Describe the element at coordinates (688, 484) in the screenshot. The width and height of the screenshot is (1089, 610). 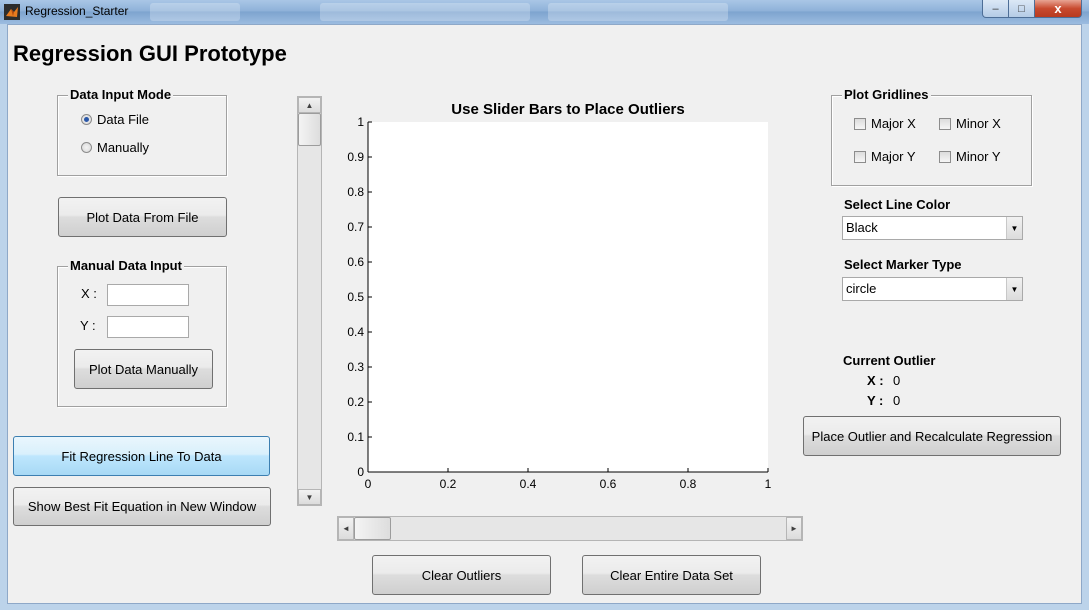
I see `x-tick-label: 0.8` at that location.